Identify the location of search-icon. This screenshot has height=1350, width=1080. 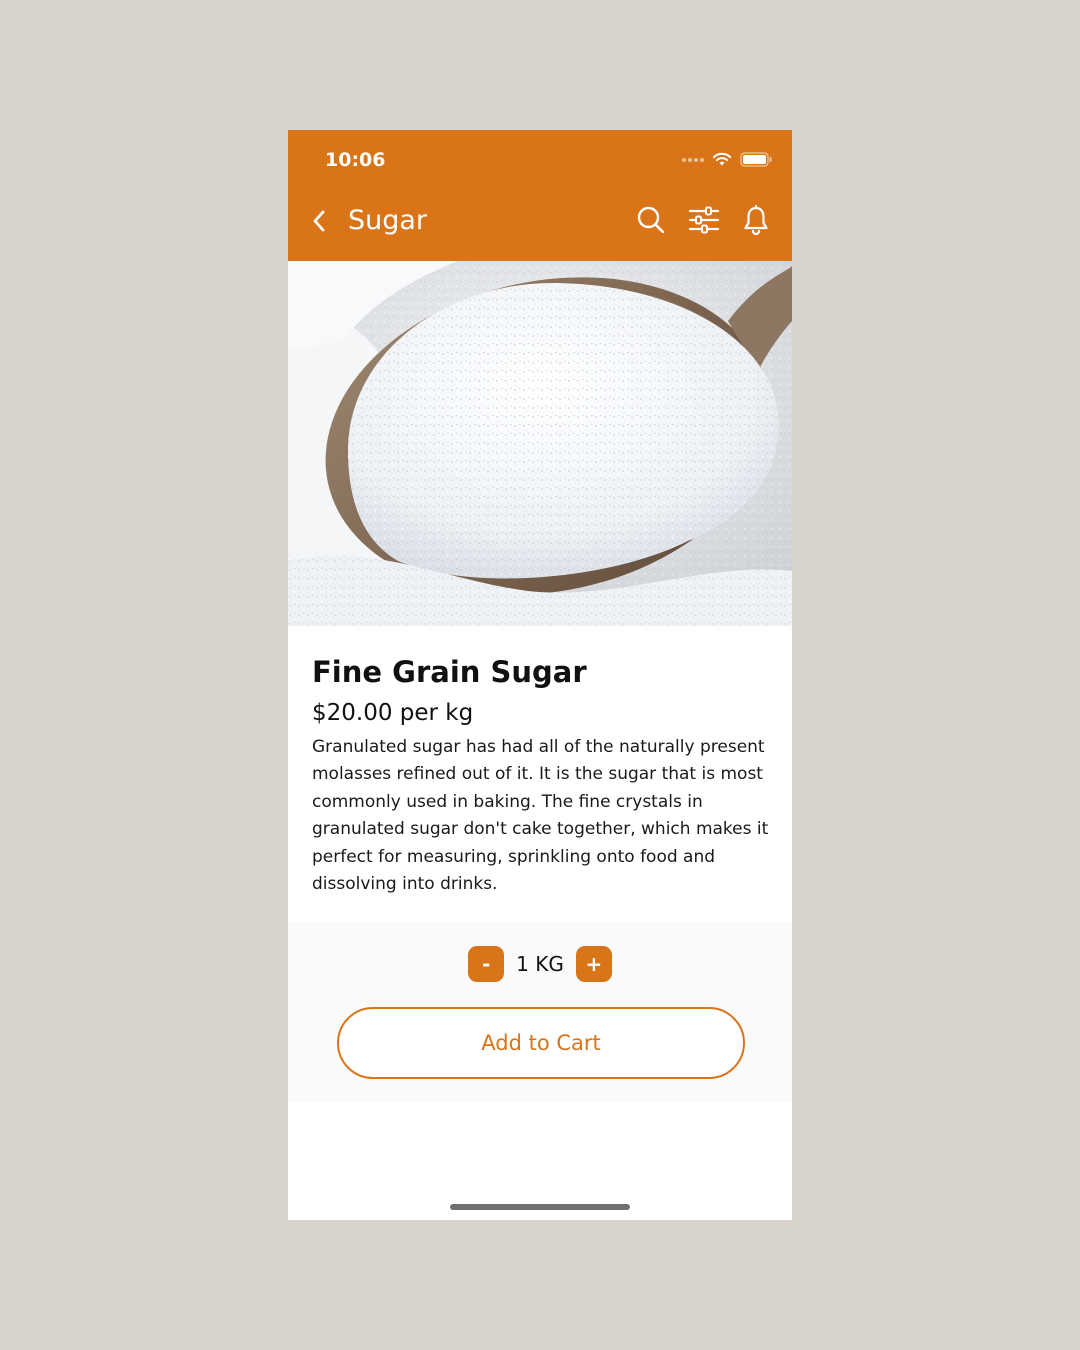
(651, 220).